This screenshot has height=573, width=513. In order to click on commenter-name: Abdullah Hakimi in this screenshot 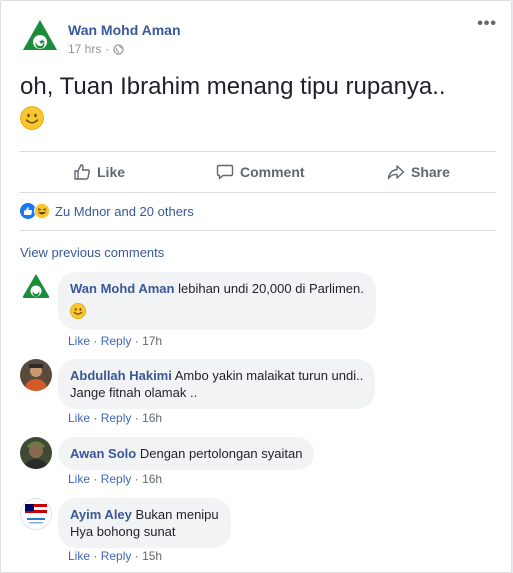, I will do `click(121, 375)`.